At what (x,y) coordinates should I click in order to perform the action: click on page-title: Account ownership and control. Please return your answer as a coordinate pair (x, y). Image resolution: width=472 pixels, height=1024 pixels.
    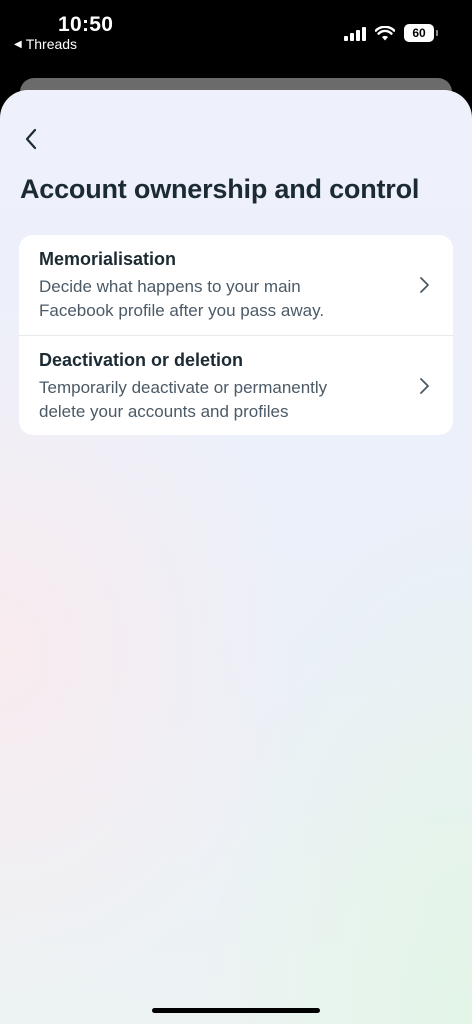
    Looking at the image, I should click on (220, 189).